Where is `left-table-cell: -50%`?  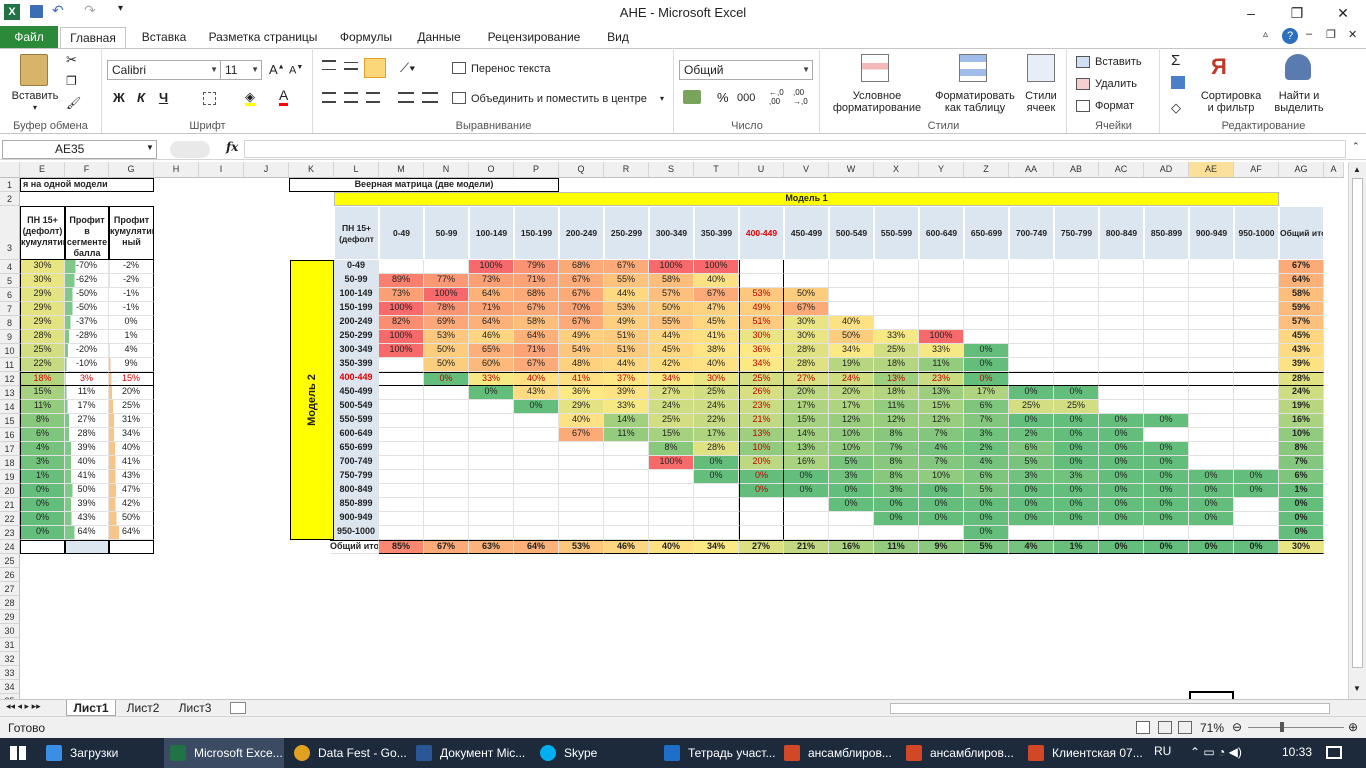 left-table-cell: -50% is located at coordinates (87, 295).